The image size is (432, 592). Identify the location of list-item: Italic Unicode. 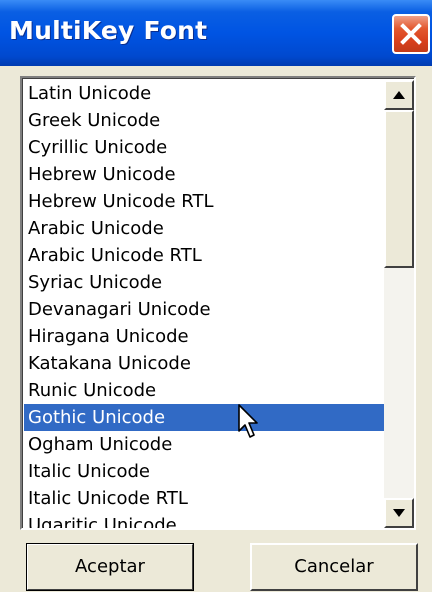
(204, 471).